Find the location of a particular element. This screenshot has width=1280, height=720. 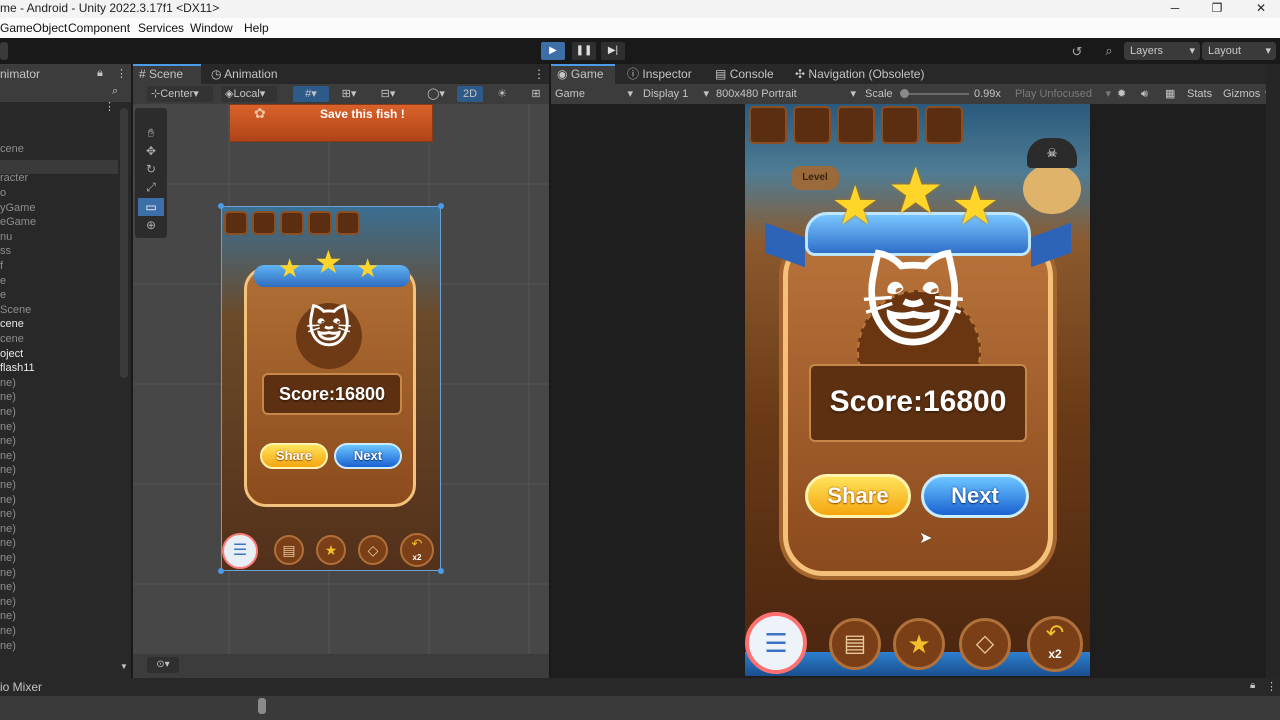

scroll-down-icon: ▼ is located at coordinates (124, 666).